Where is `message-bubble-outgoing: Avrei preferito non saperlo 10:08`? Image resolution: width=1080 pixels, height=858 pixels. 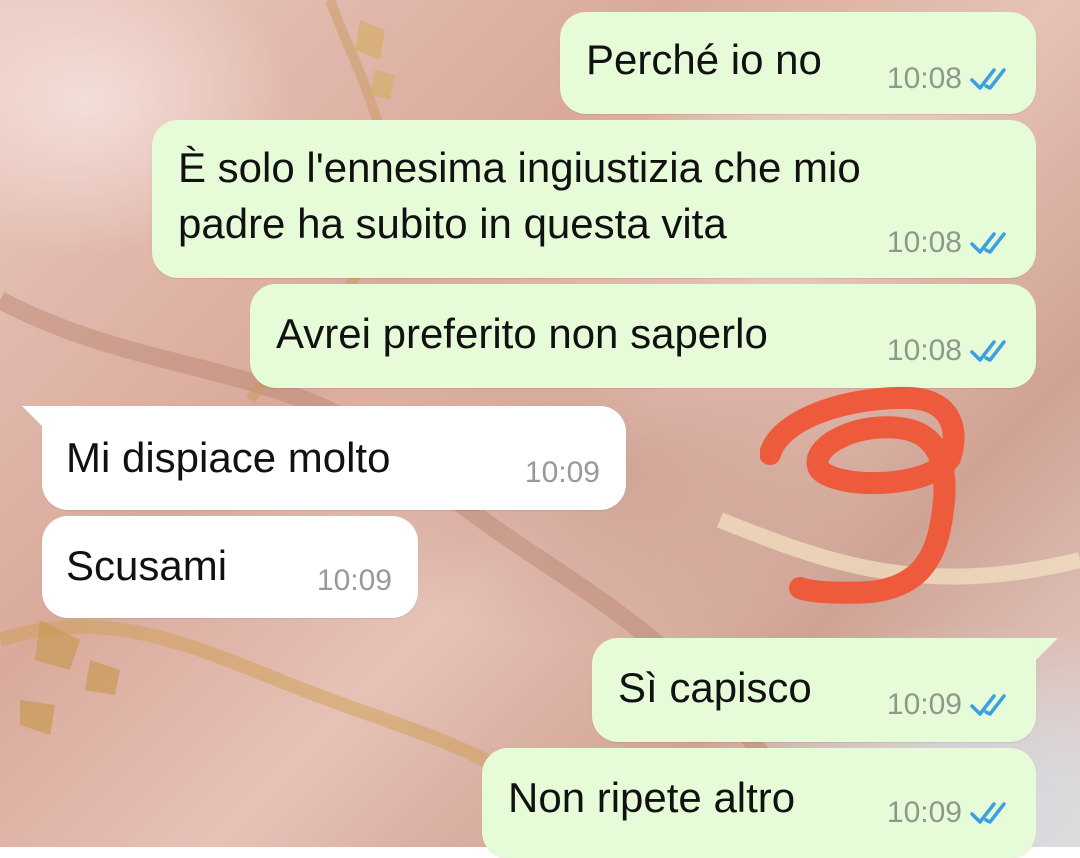
message-bubble-outgoing: Avrei preferito non saperlo 10:08 is located at coordinates (643, 336).